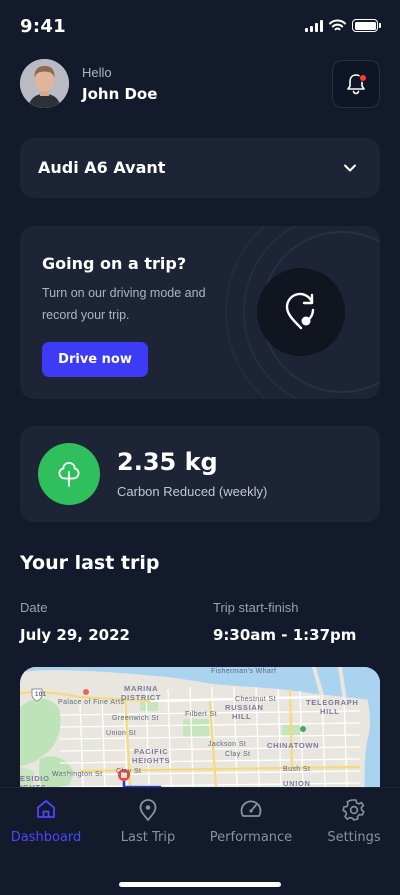  I want to click on date-value: July 29, 2022, so click(75, 635).